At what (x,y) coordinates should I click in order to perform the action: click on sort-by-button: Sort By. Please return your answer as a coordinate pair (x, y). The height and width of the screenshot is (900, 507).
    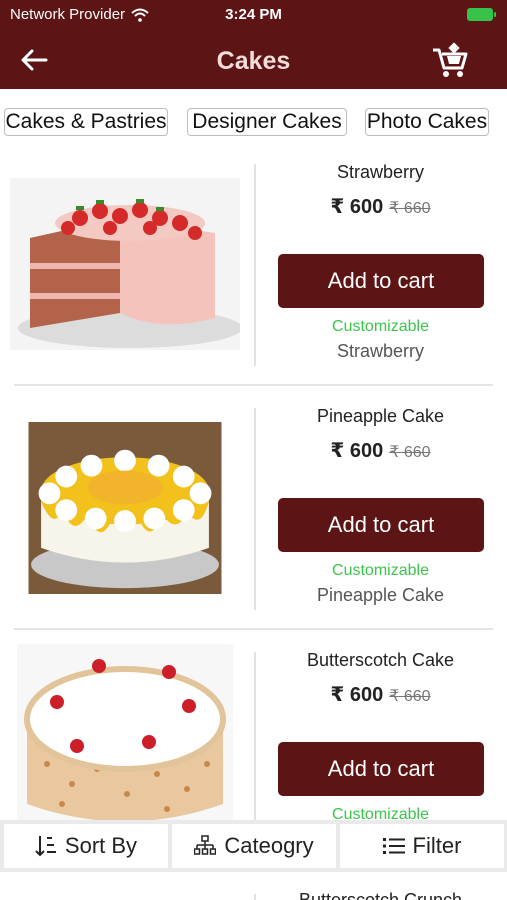
    Looking at the image, I should click on (86, 846).